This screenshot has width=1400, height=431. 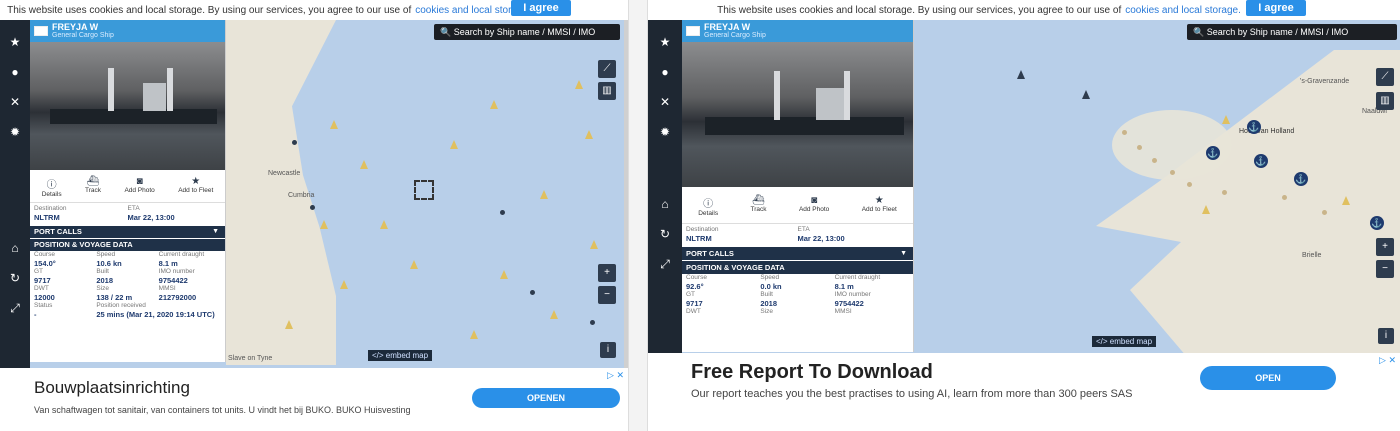 What do you see at coordinates (797, 312) in the screenshot?
I see `voyage-row-3: DWT Size MMSI` at bounding box center [797, 312].